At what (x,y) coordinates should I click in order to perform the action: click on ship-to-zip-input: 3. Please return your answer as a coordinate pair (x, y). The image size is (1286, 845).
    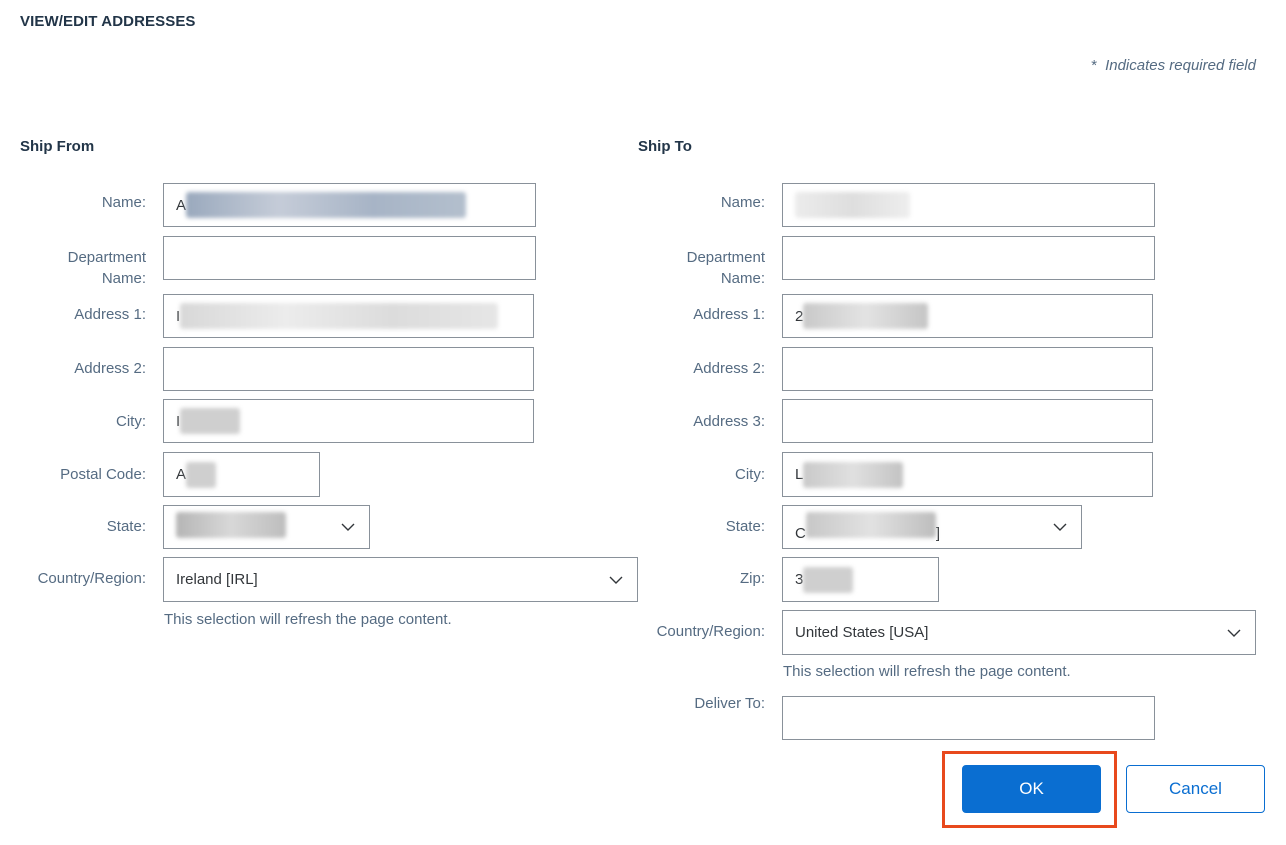
    Looking at the image, I should click on (860, 579).